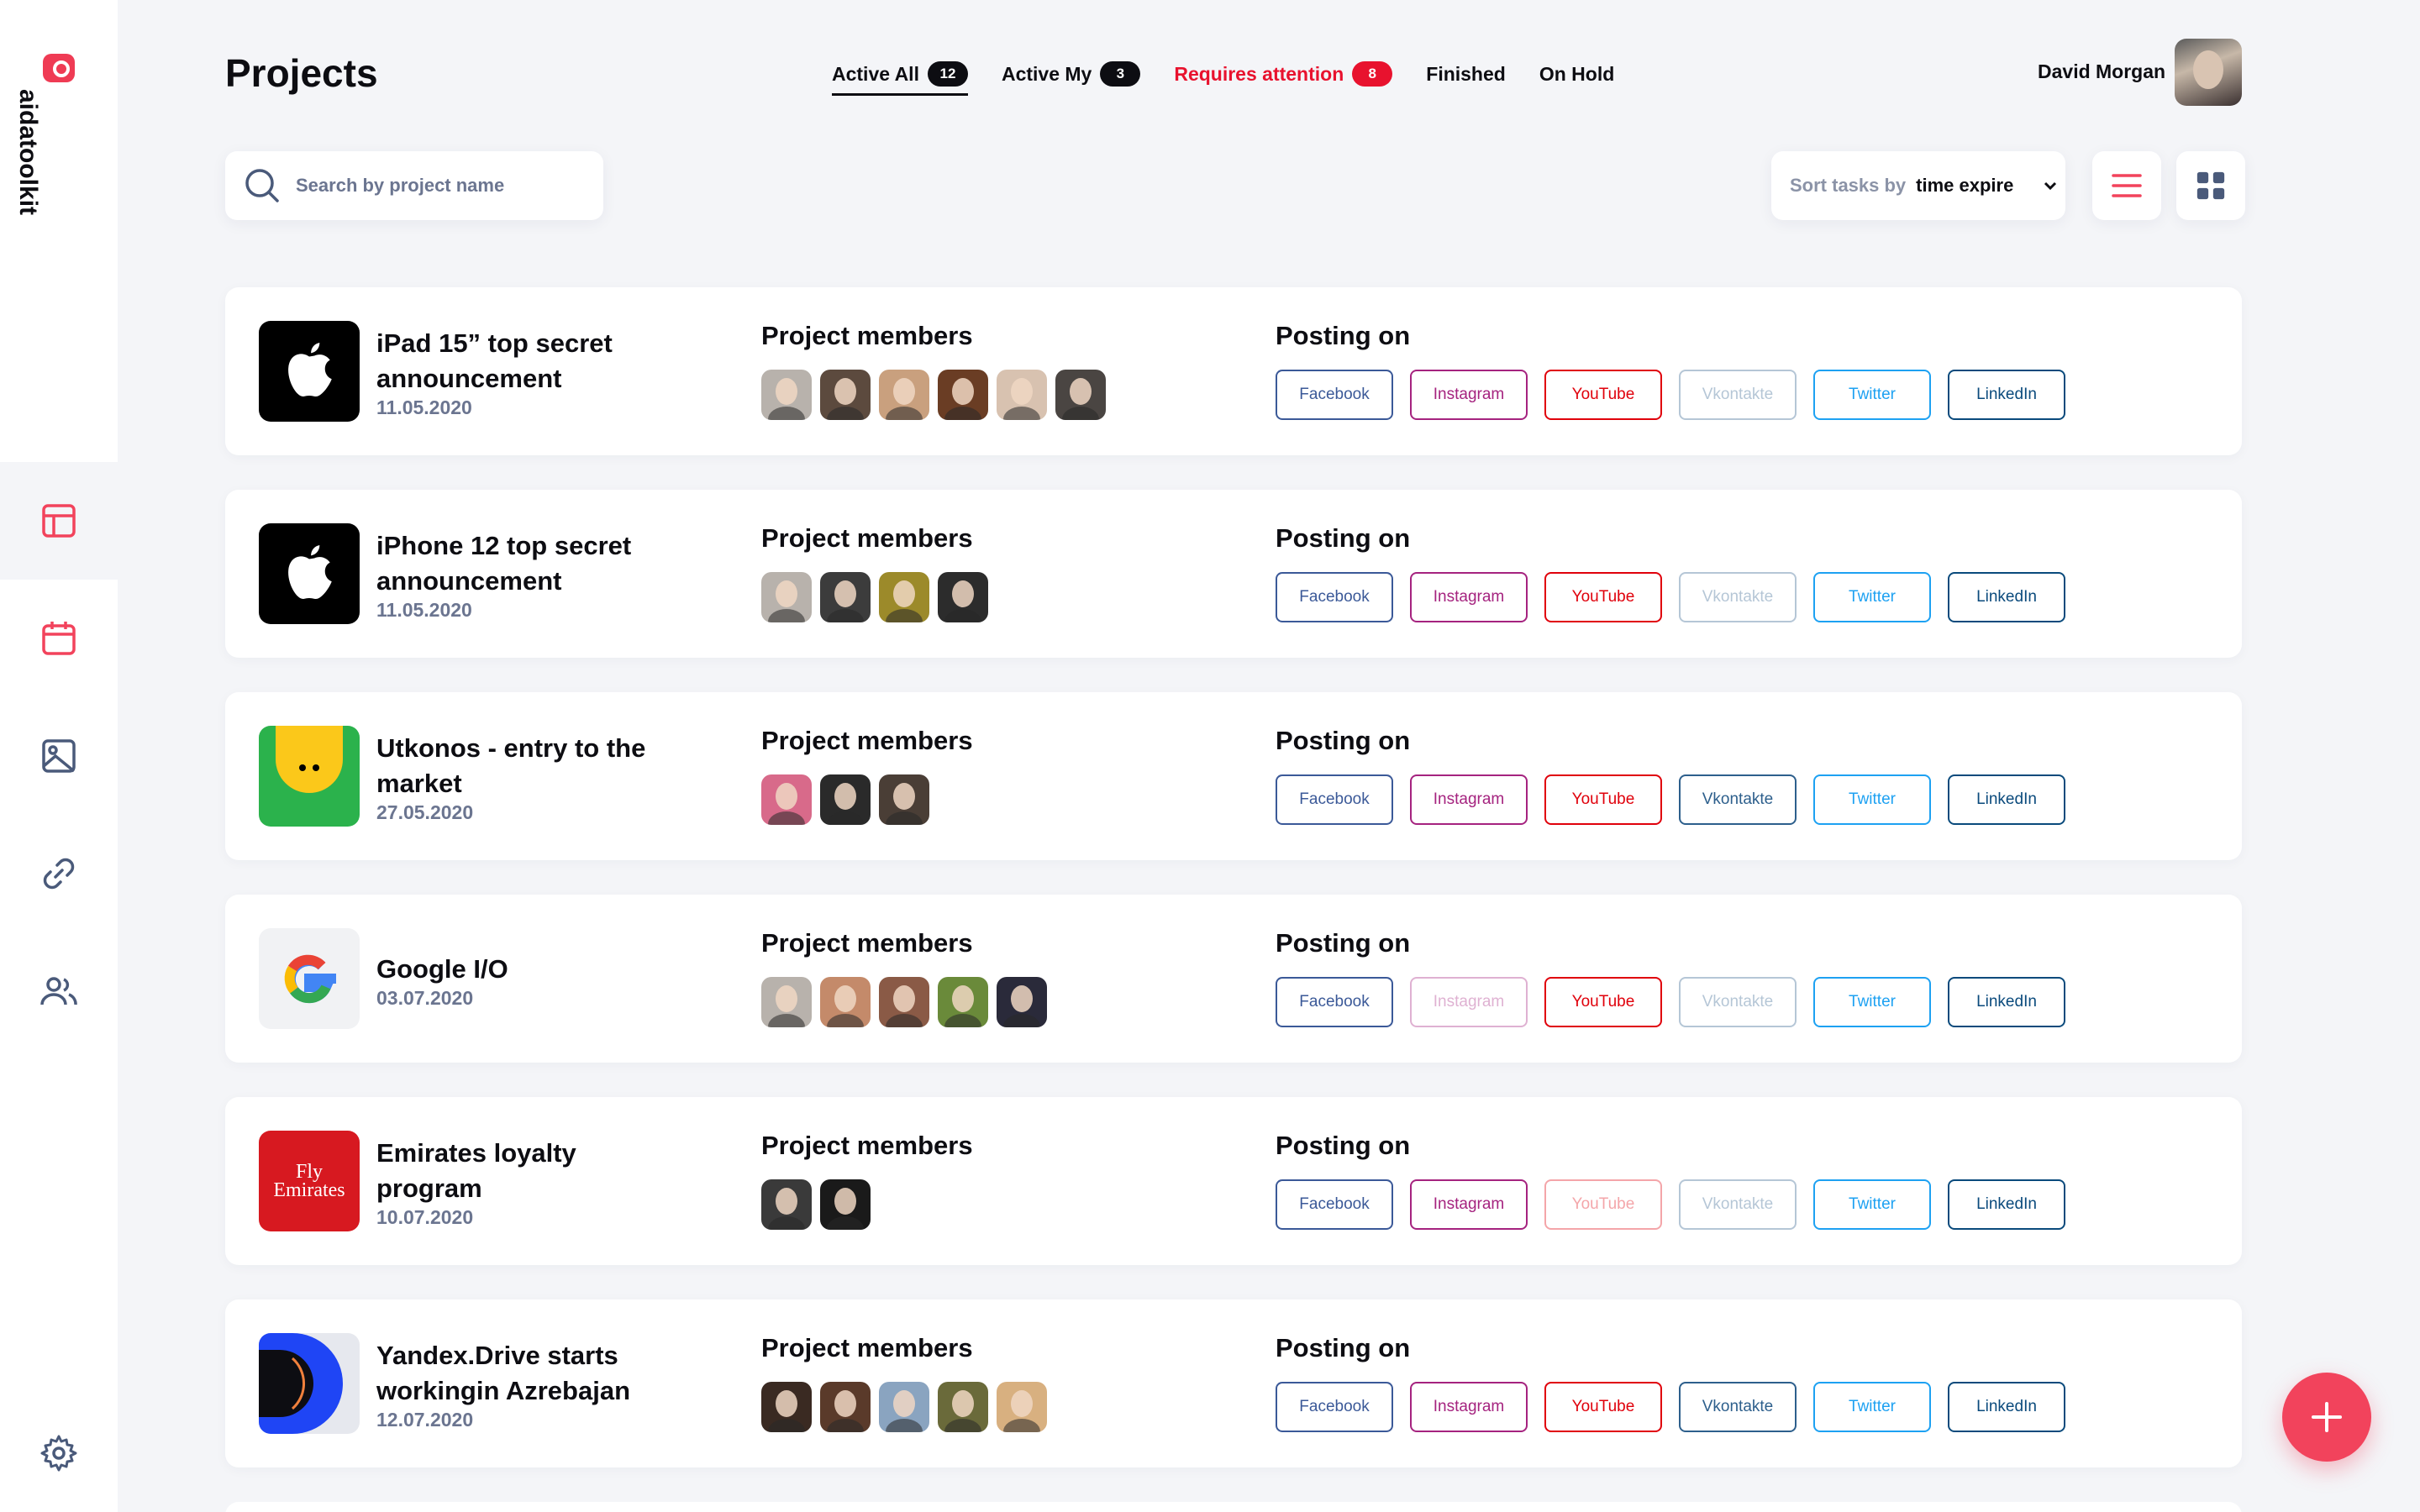  Describe the element at coordinates (2327, 1417) in the screenshot. I see `add-project-button` at that location.